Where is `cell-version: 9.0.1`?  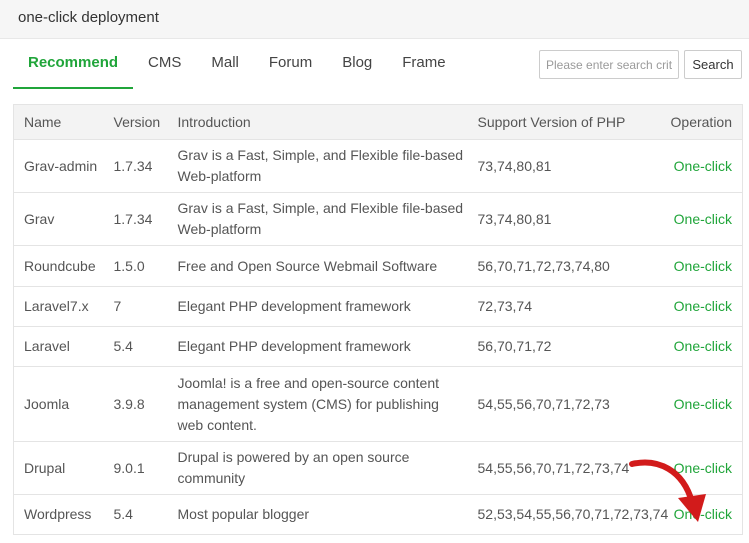
cell-version: 9.0.1 is located at coordinates (135, 468).